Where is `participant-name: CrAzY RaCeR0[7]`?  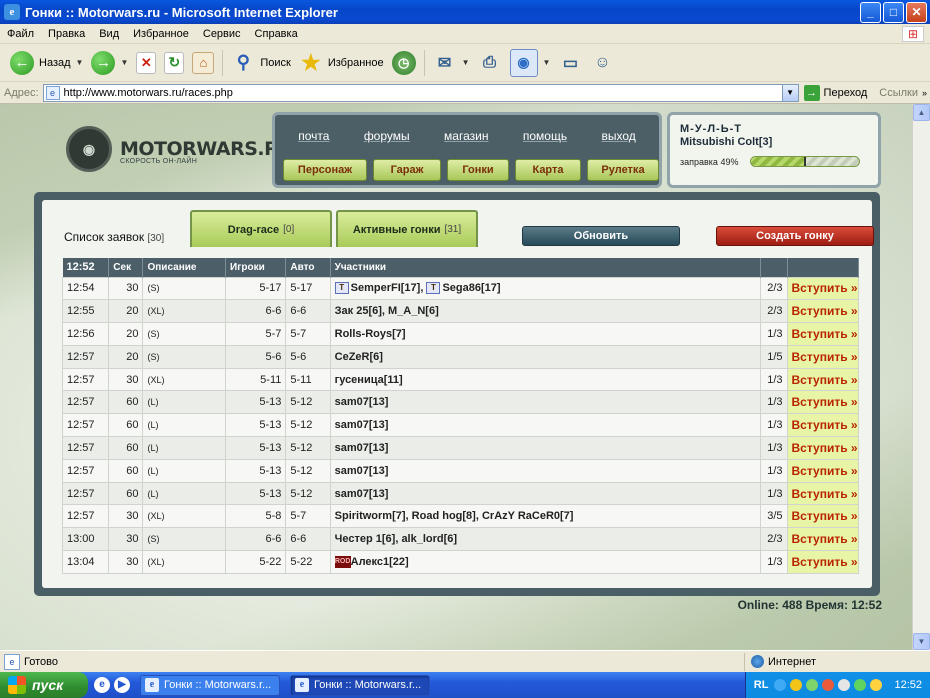
participant-name: CrAzY RaCeR0[7] is located at coordinates (528, 516).